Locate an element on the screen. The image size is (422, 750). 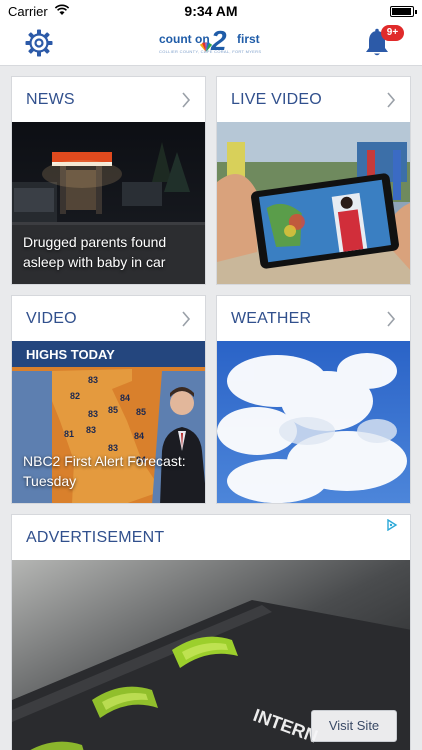
temp-label: 82 is located at coordinates (75, 396).